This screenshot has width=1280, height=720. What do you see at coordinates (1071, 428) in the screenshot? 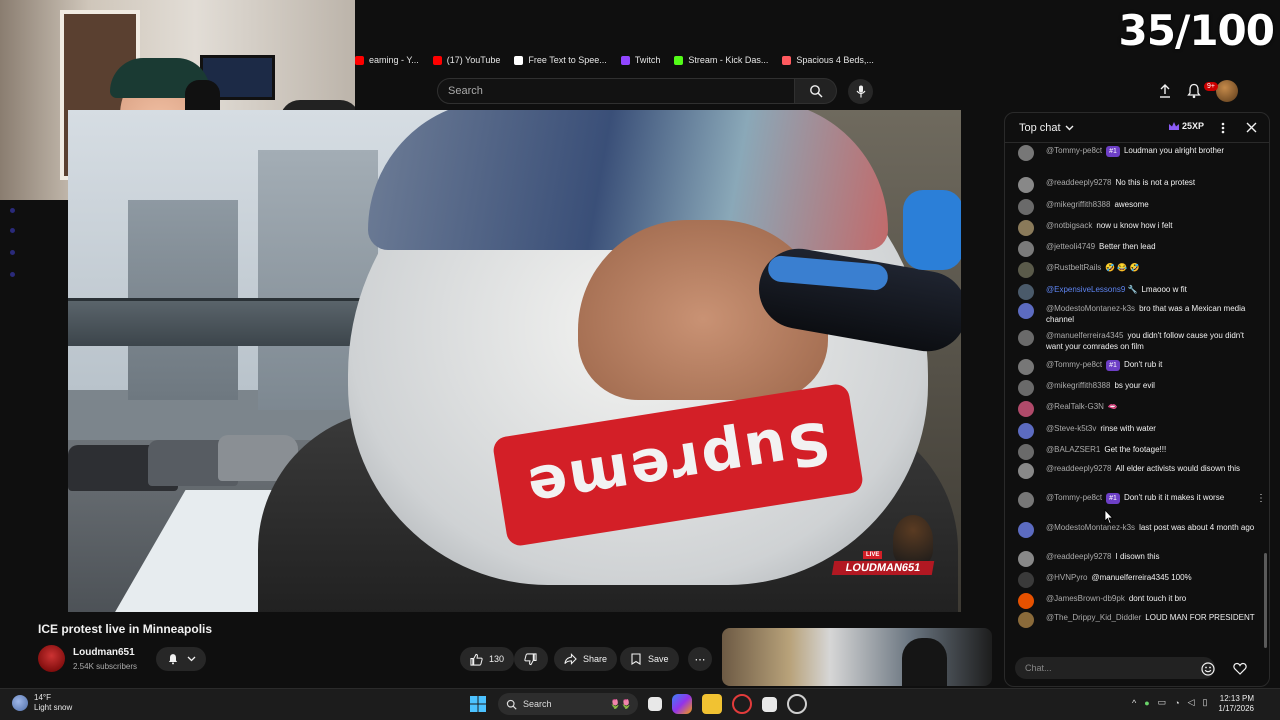
I see `chat-username: @Steve-k5t3v` at bounding box center [1071, 428].